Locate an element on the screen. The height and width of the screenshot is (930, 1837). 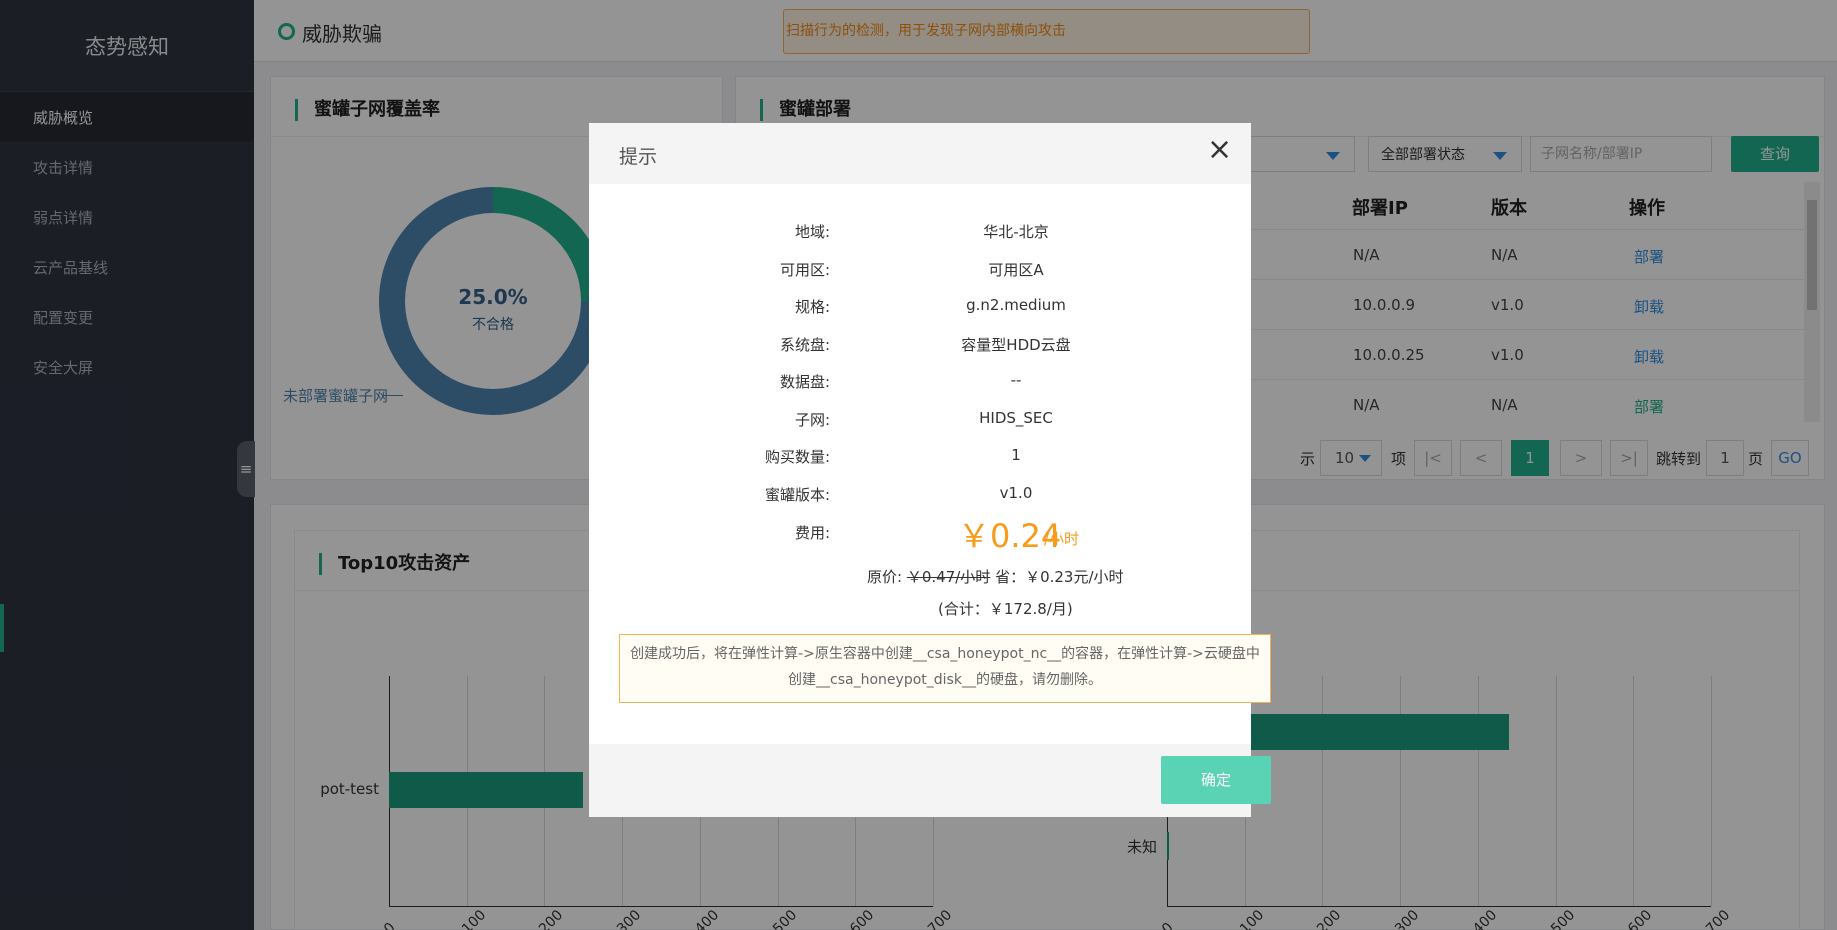
field-key: 购买数量: is located at coordinates (797, 457).